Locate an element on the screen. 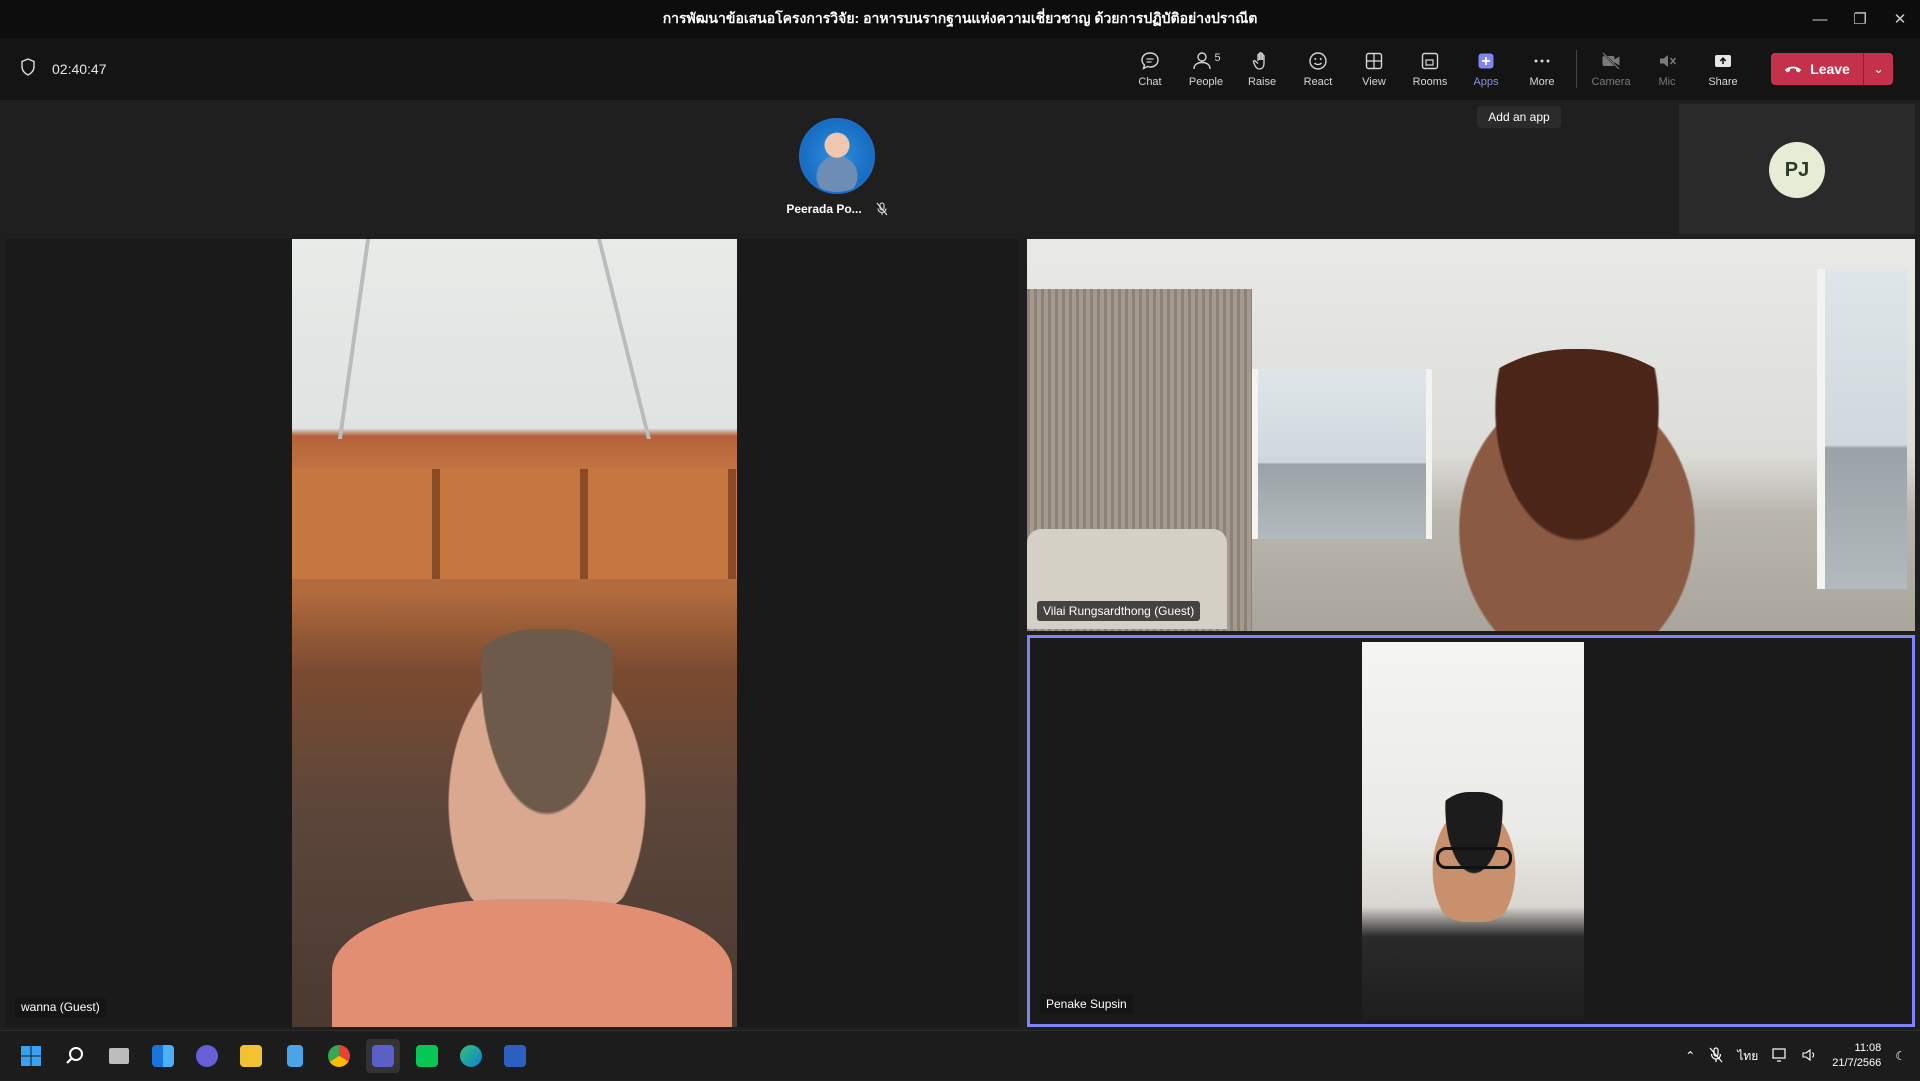 The width and height of the screenshot is (1920, 1081). mic-muted-icon is located at coordinates (882, 210).